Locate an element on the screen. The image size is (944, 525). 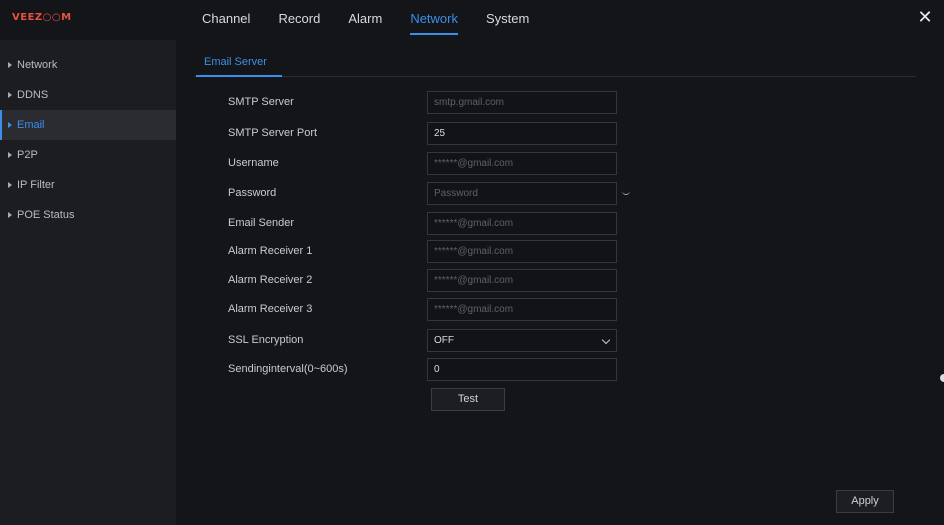
password-row: Password Password is located at coordinates (560, 194).